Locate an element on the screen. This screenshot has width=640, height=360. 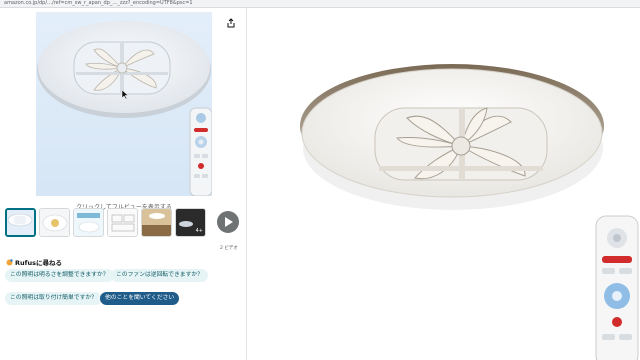
more-images-badge: 4+ is located at coordinates (199, 231).